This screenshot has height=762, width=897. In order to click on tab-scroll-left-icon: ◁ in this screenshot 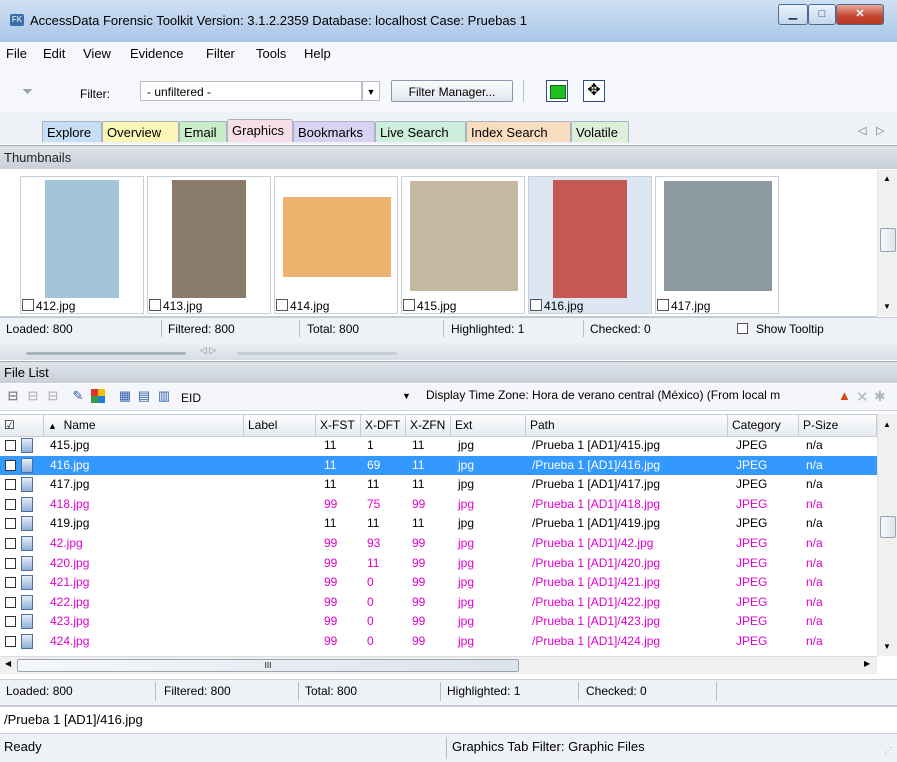, I will do `click(862, 130)`.